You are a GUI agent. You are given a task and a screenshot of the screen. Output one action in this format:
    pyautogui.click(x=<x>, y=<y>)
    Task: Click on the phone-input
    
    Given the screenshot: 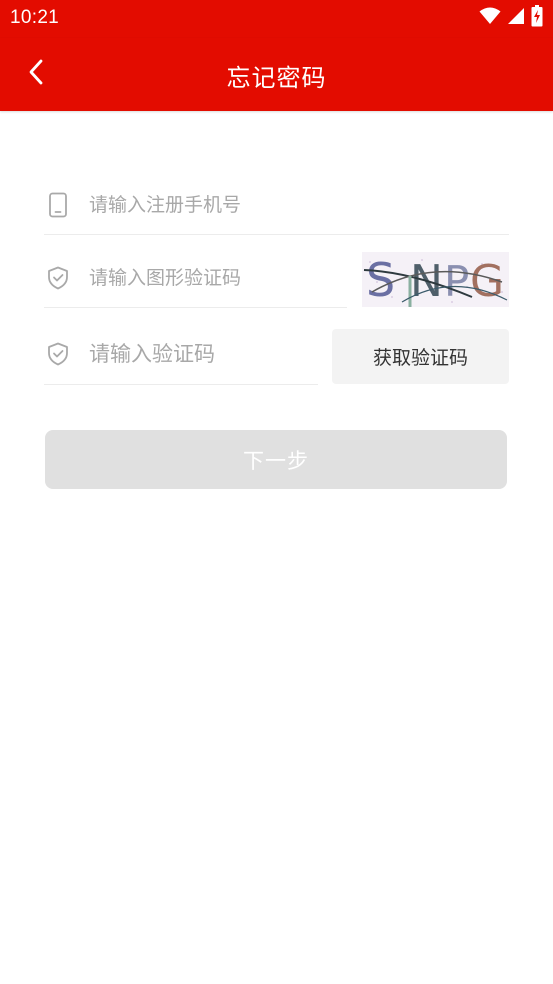 What is the action you would take?
    pyautogui.click(x=289, y=205)
    